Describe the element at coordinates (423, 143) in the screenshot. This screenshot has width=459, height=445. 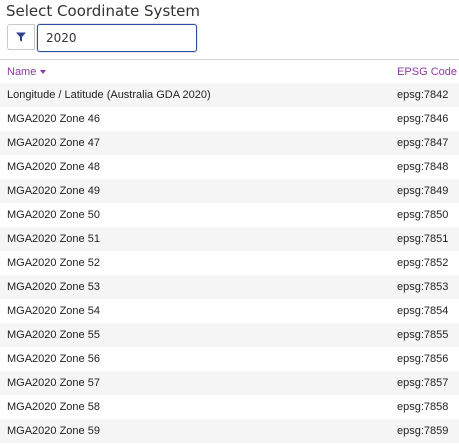
I see `cell-epsg-code: epsg:7847` at that location.